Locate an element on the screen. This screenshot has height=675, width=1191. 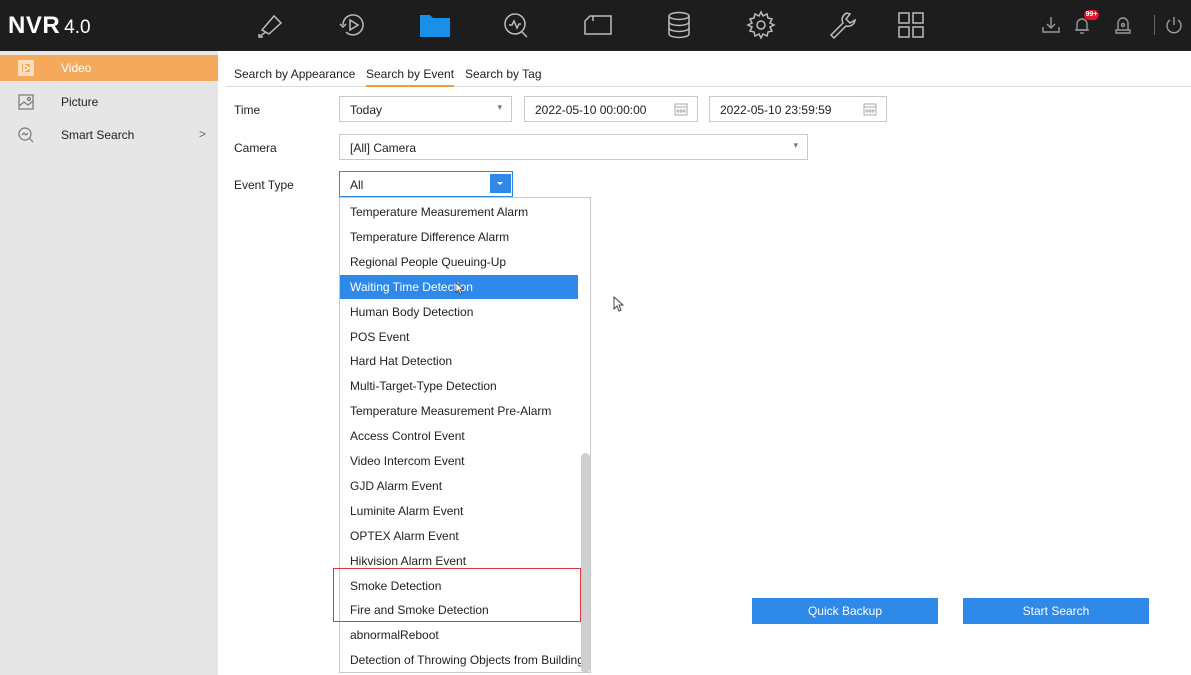
event-option-label: Video Intercom Event is located at coordinates (407, 461).